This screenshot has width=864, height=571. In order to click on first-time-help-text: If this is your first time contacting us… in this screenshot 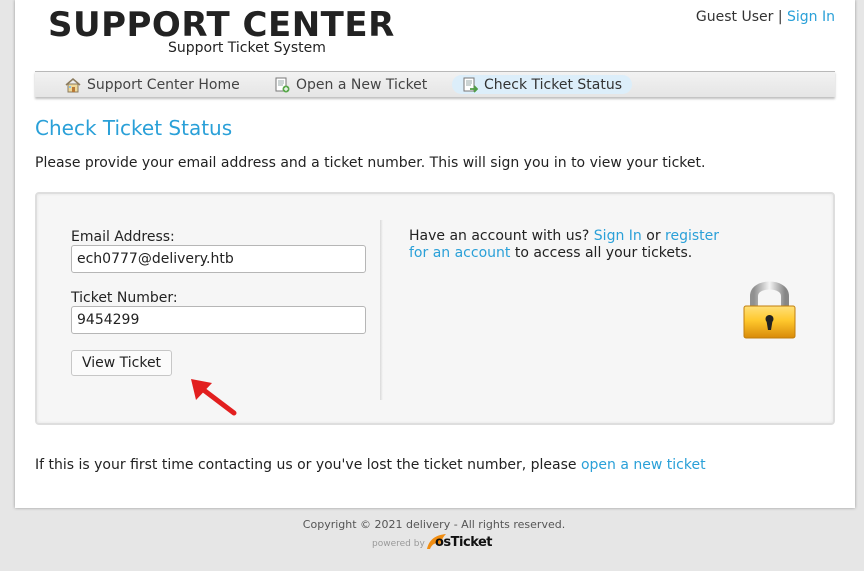, I will do `click(306, 465)`.